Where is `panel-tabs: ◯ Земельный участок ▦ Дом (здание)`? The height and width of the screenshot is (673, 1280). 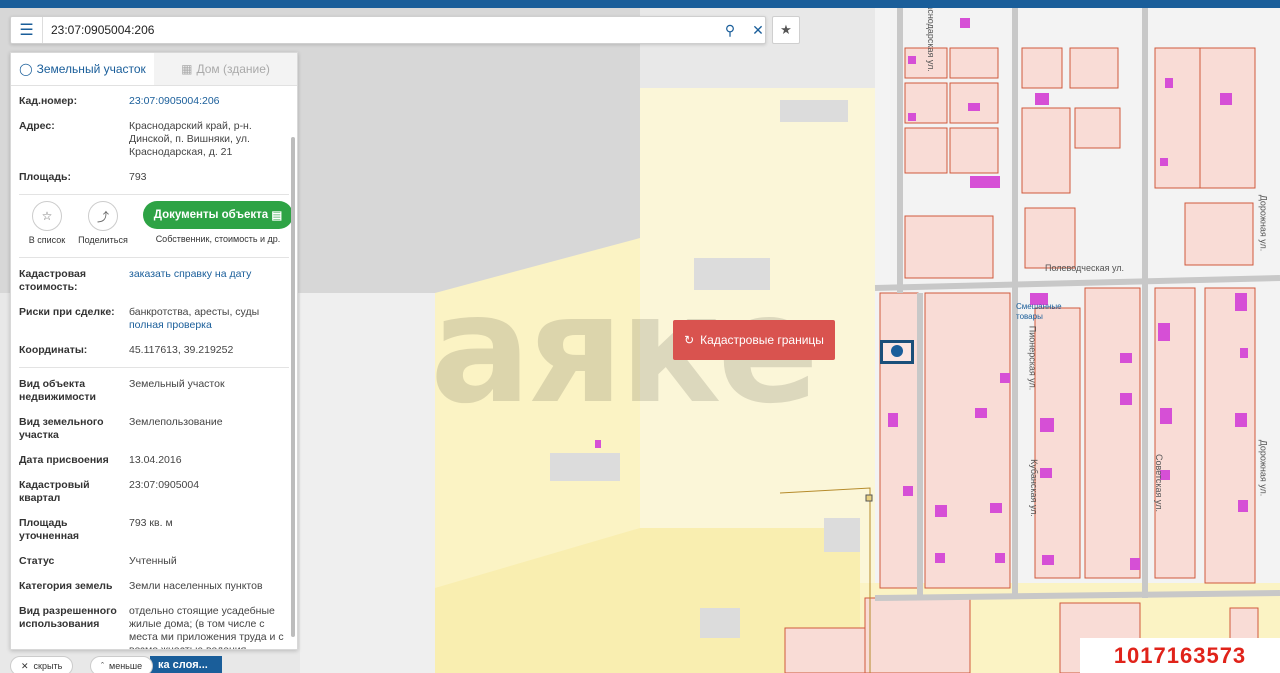 panel-tabs: ◯ Земельный участок ▦ Дом (здание) is located at coordinates (154, 69).